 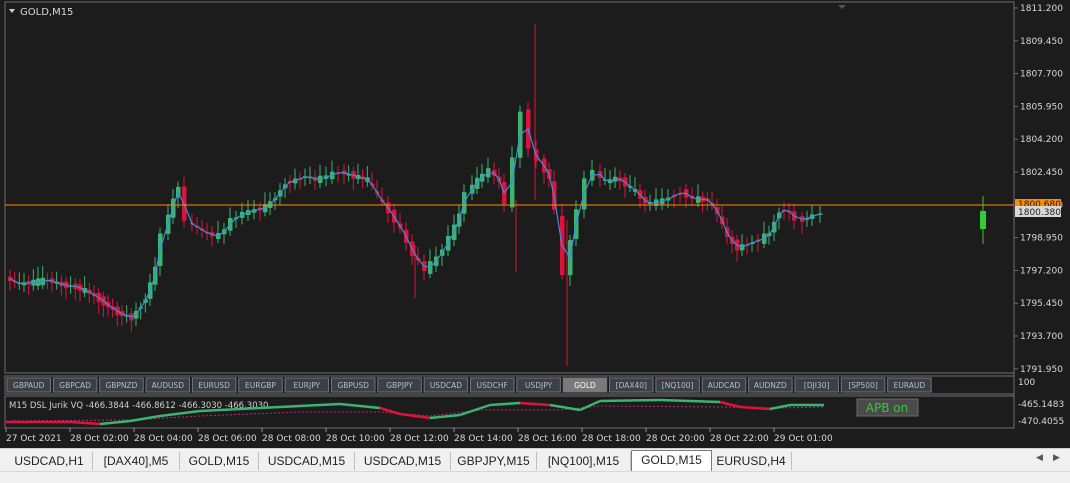 I want to click on symbol-button-label: [SP500], so click(x=863, y=385).